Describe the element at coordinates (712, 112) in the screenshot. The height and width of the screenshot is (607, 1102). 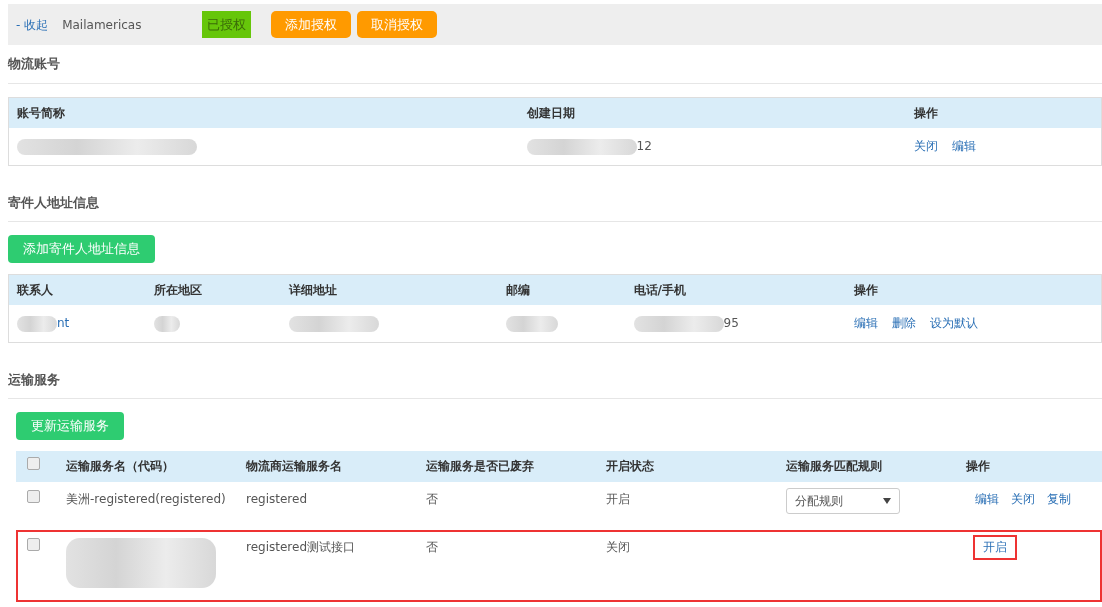
I see `column-header: 创建日期` at that location.